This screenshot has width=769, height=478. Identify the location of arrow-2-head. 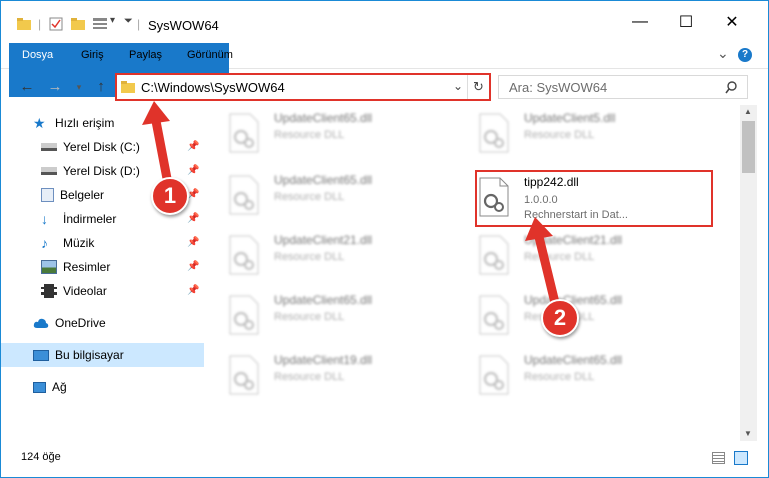
(539, 229).